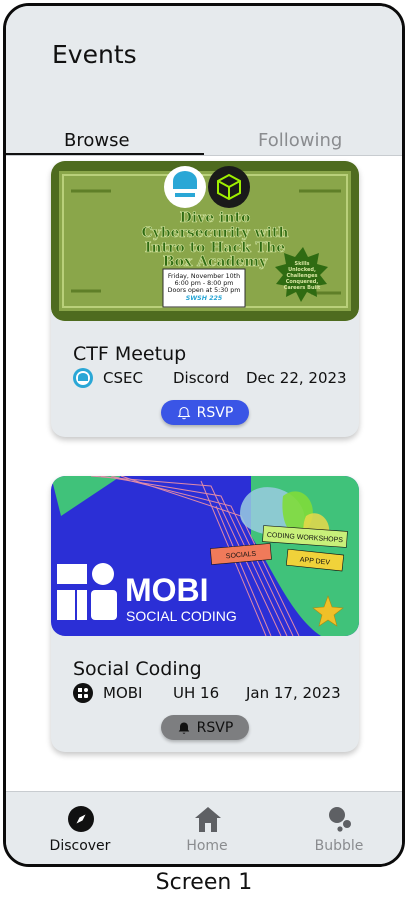  I want to click on banner-info-line: SWSH 225, so click(204, 298).